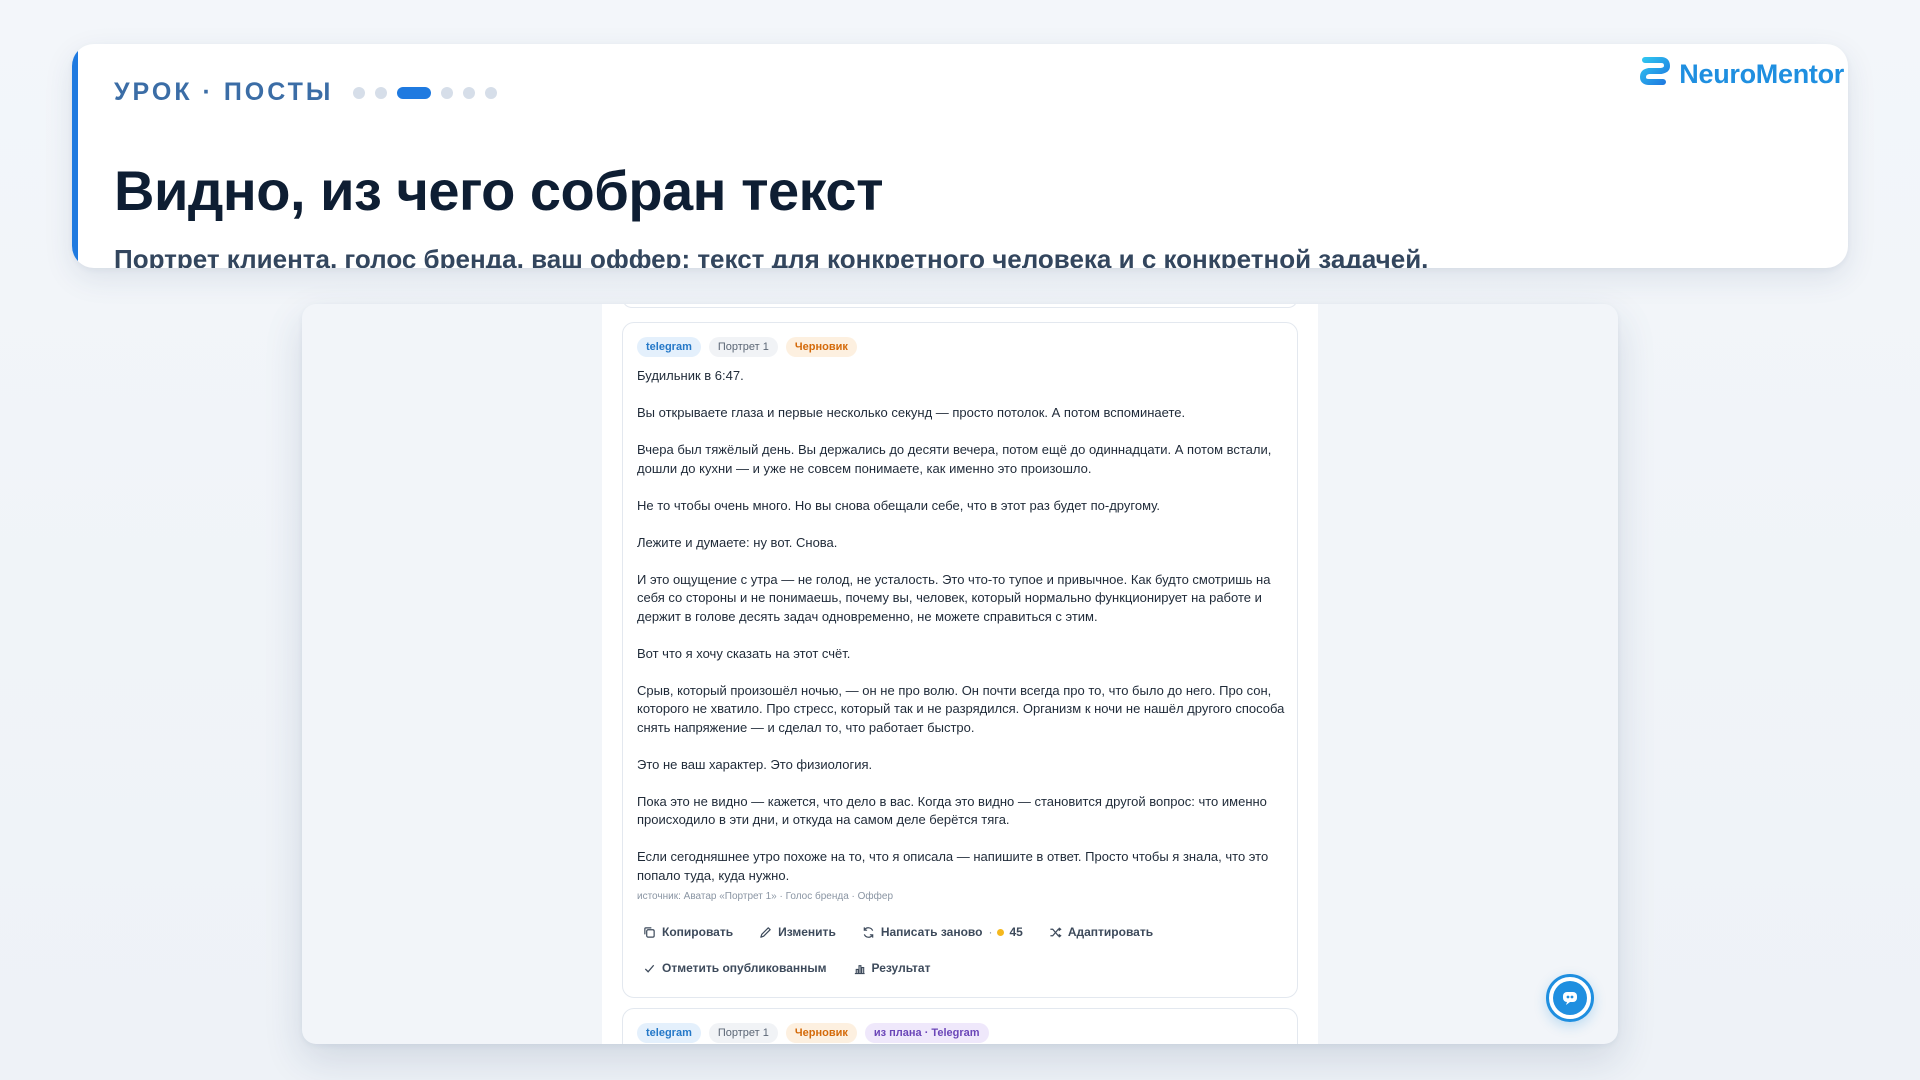  What do you see at coordinates (649, 932) in the screenshot?
I see `copy-icon` at bounding box center [649, 932].